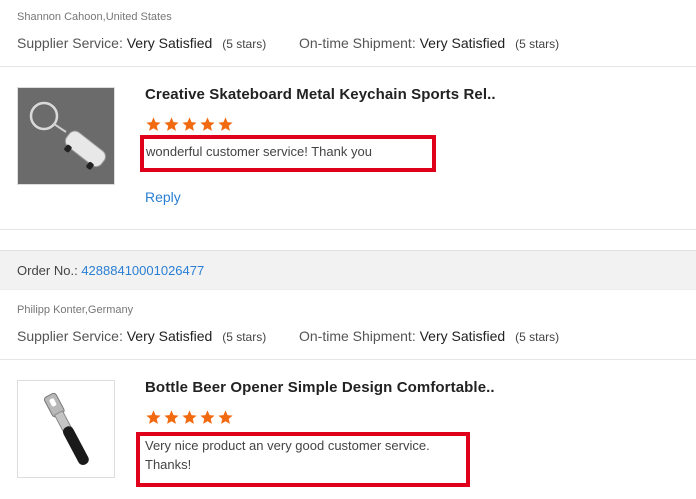 The width and height of the screenshot is (696, 499). Describe the element at coordinates (94, 17) in the screenshot. I see `reviewer-name: Shannon Cahoon,United States` at that location.